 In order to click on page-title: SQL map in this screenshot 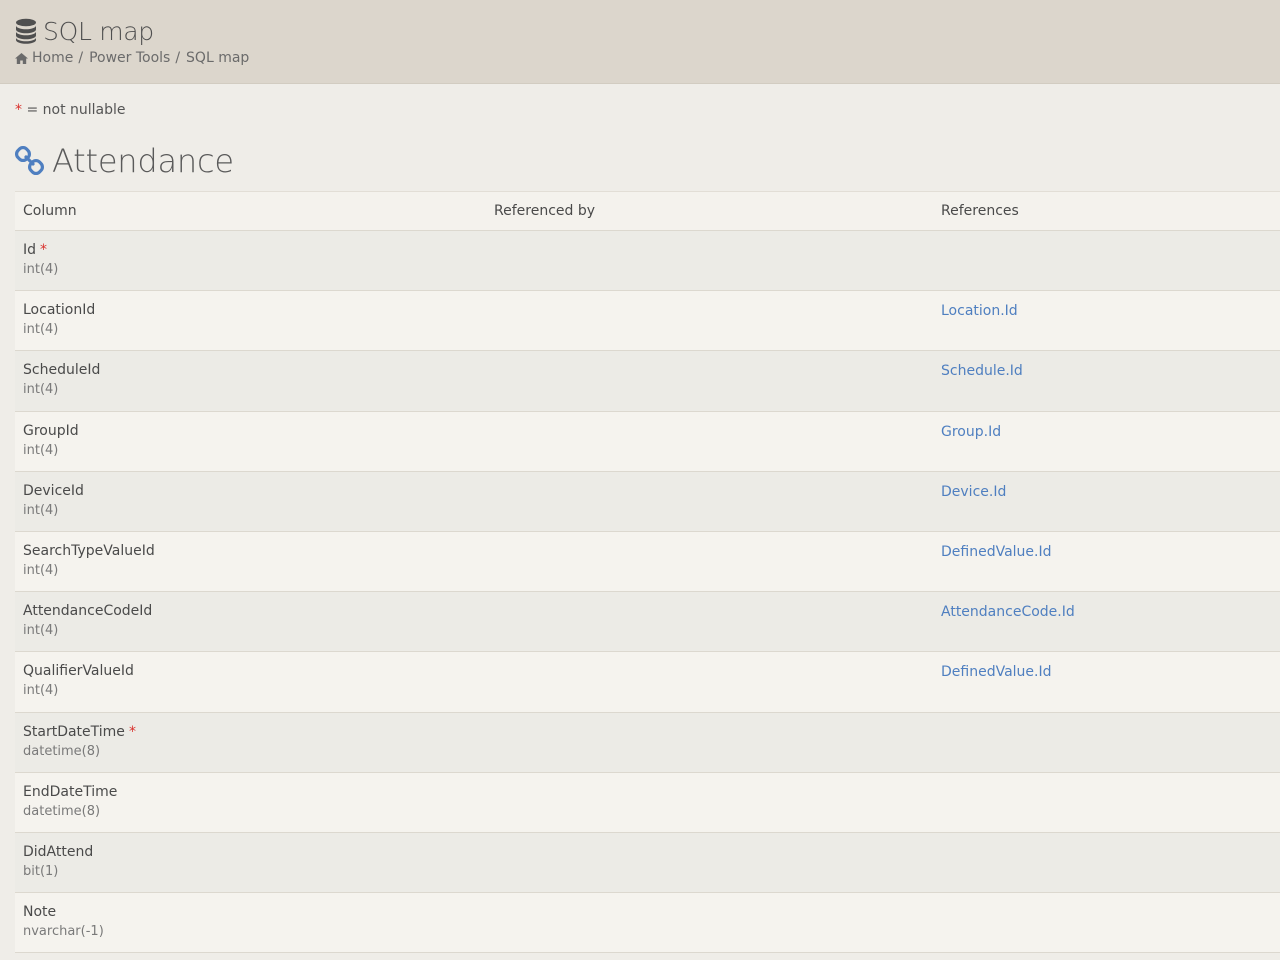, I will do `click(640, 31)`.